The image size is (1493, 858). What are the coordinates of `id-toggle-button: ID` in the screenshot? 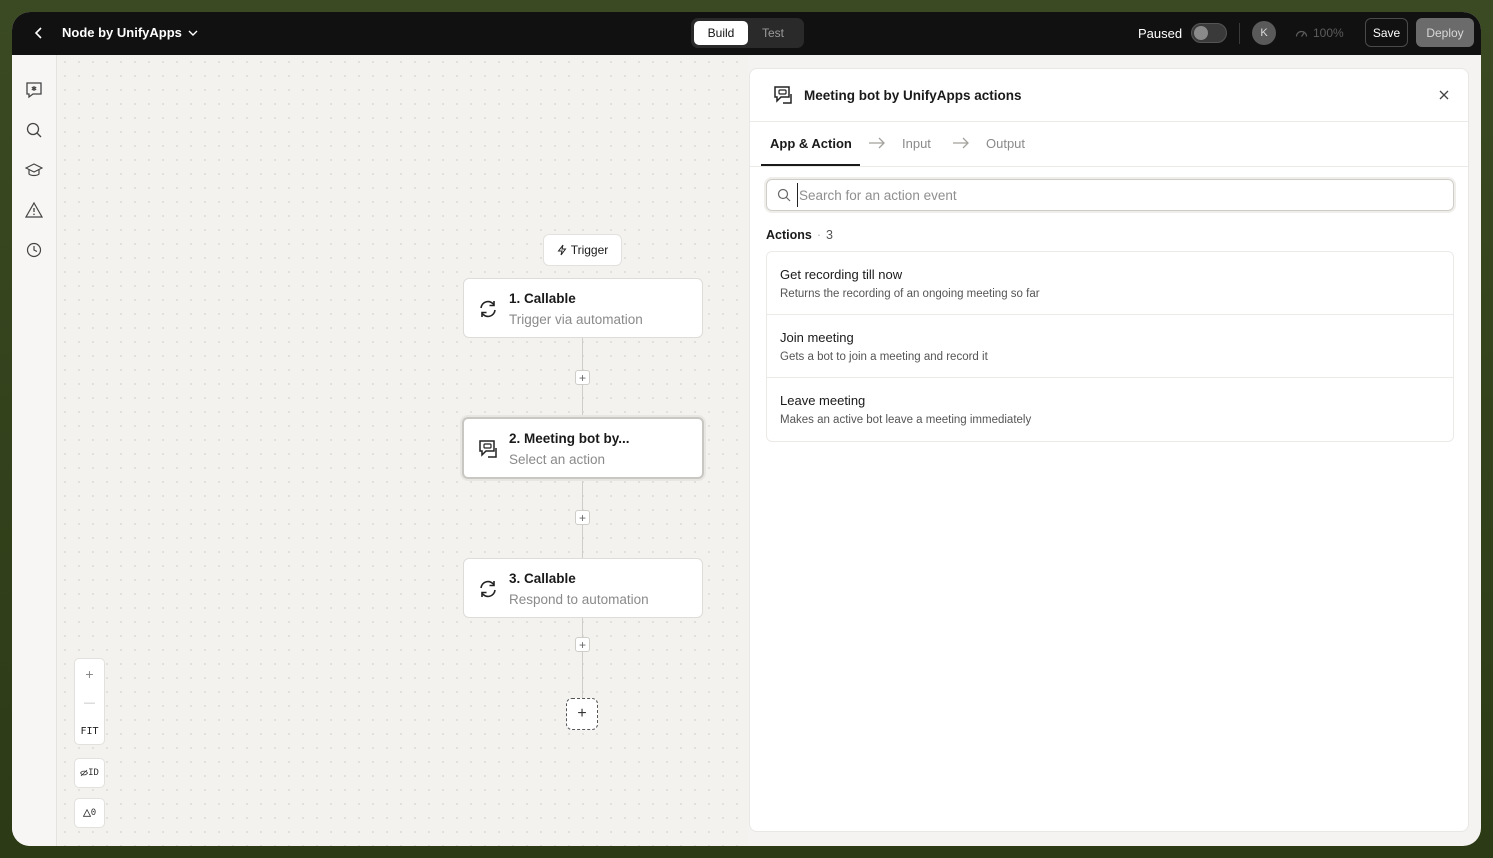 It's located at (89, 773).